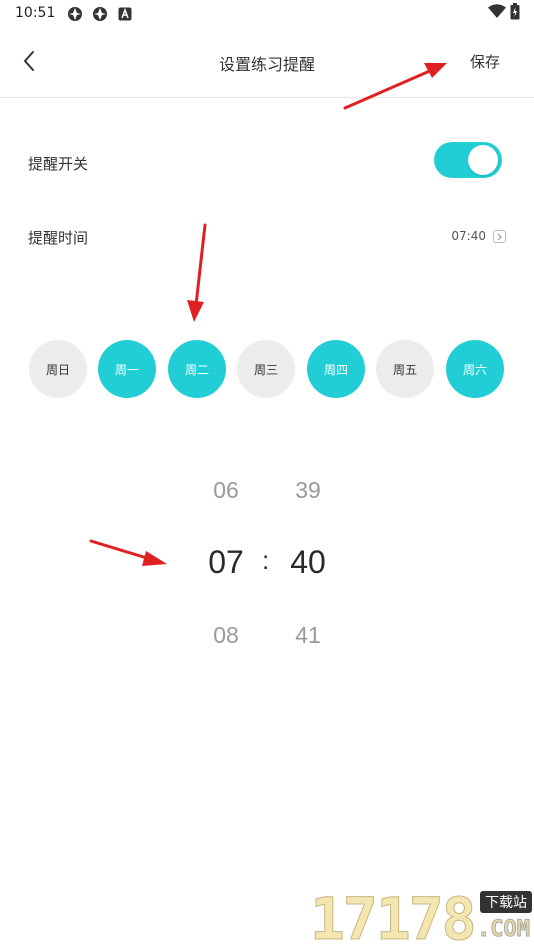 This screenshot has height=950, width=534. Describe the element at coordinates (504, 930) in the screenshot. I see `watermark-suffix: .COM` at that location.